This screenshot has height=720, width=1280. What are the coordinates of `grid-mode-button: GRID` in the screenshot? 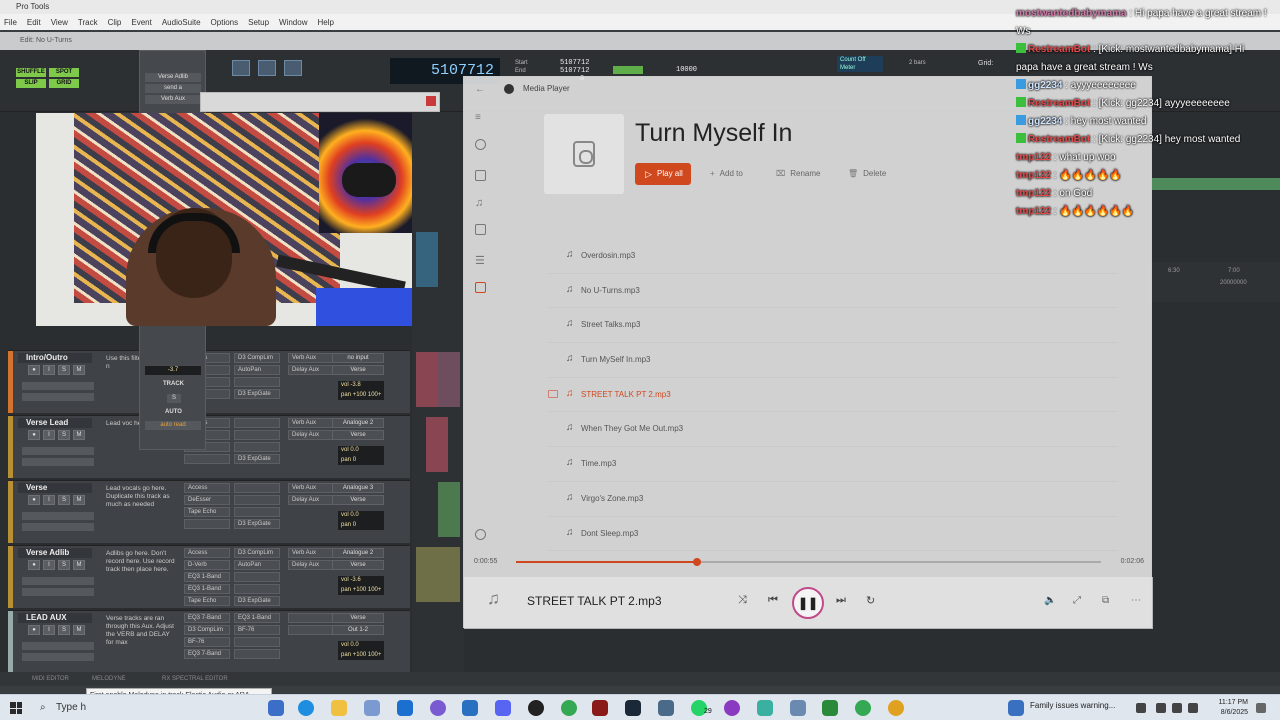 It's located at (64, 83).